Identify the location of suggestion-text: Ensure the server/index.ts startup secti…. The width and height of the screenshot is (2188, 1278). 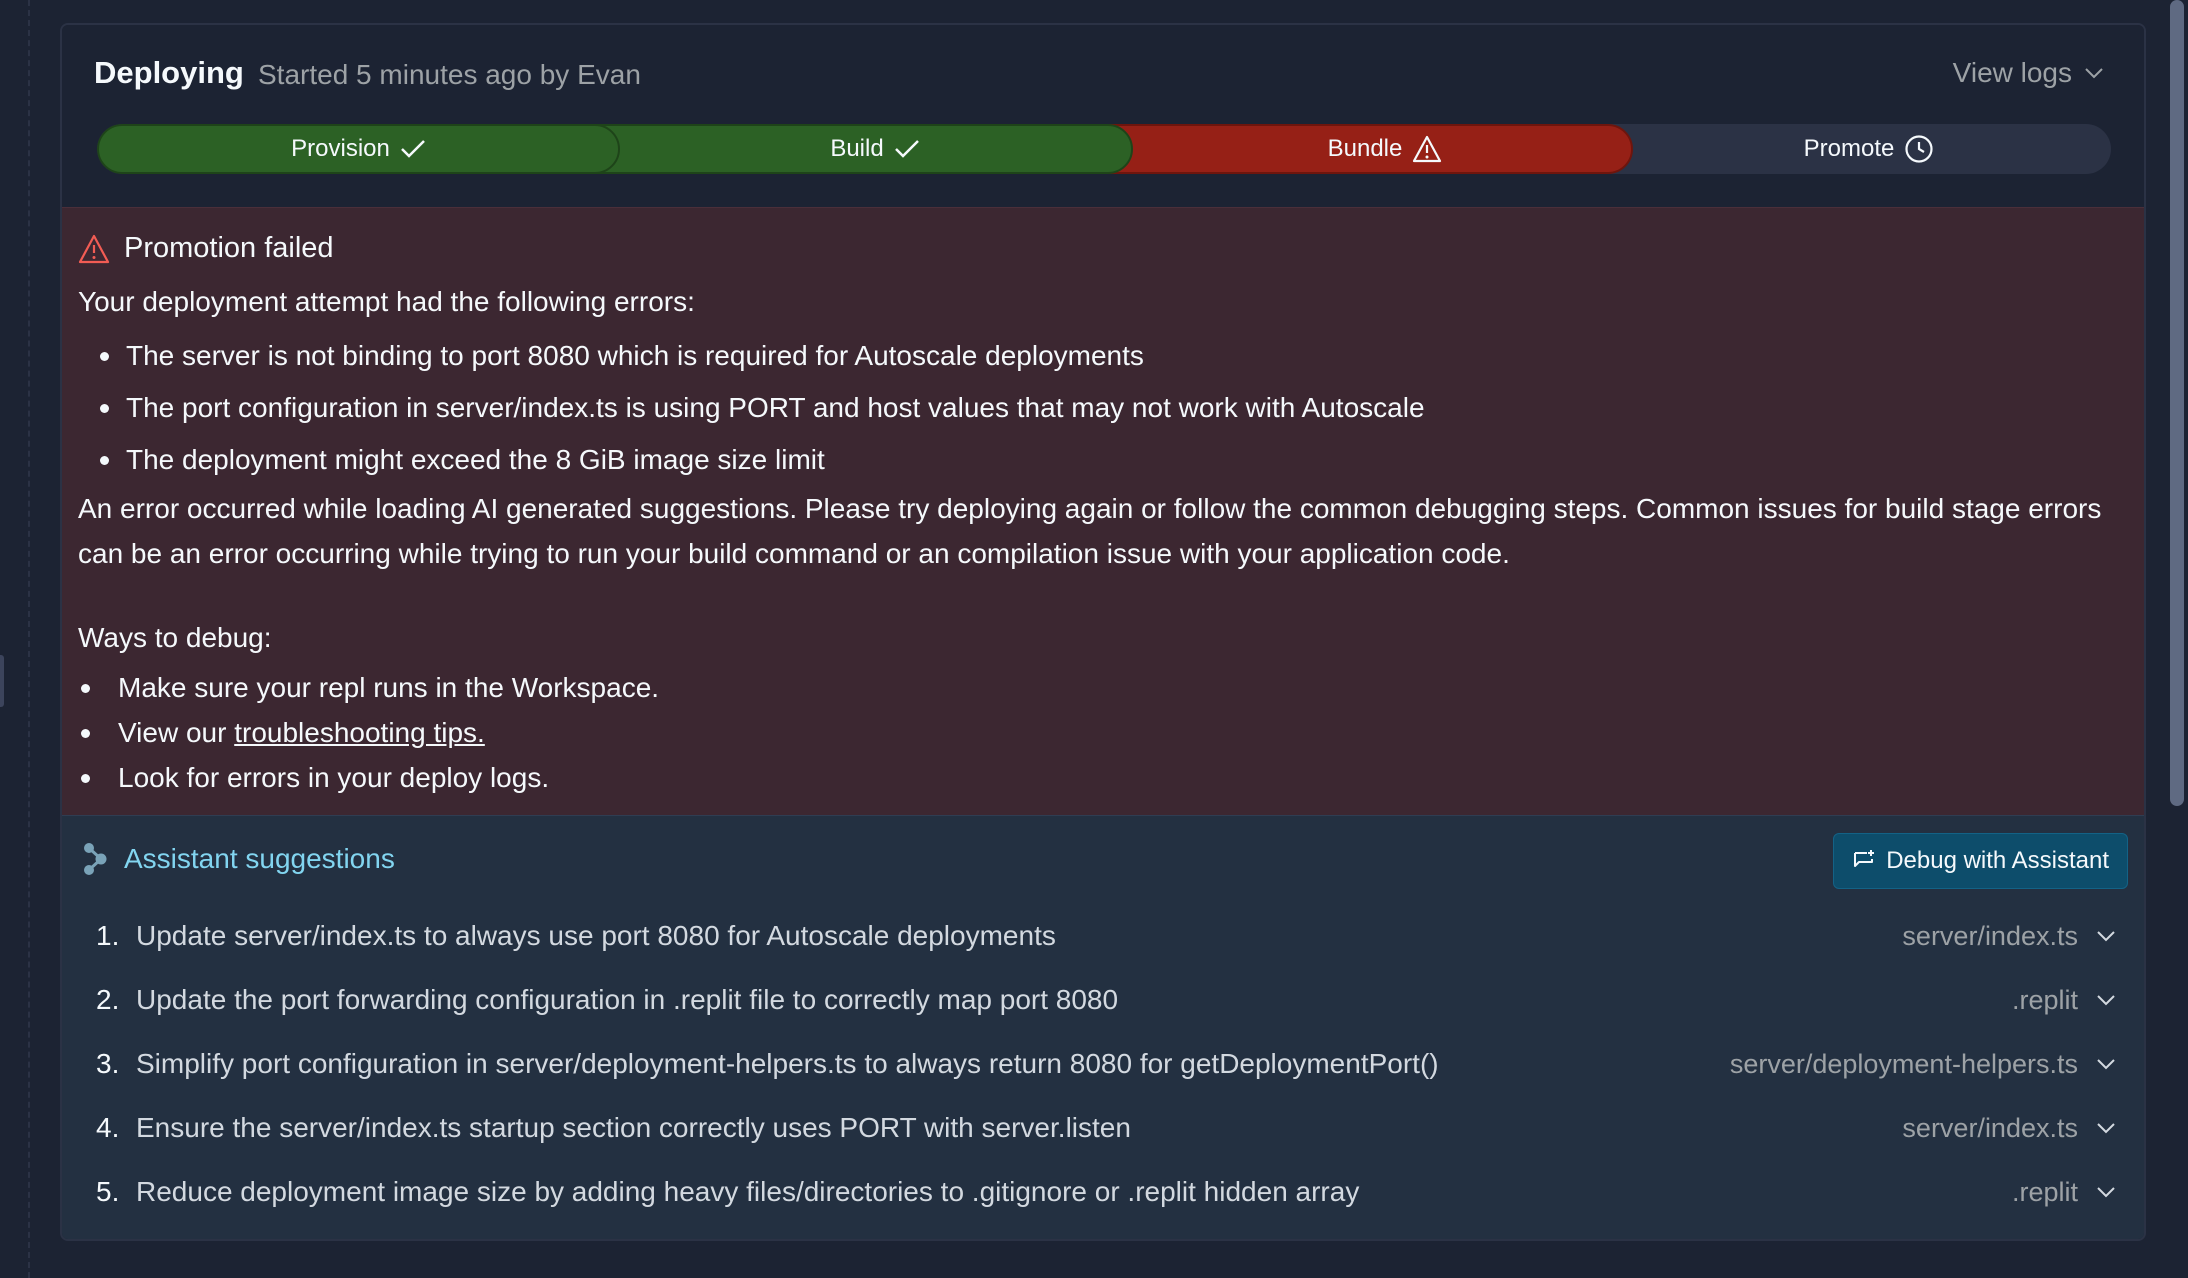
(633, 1127).